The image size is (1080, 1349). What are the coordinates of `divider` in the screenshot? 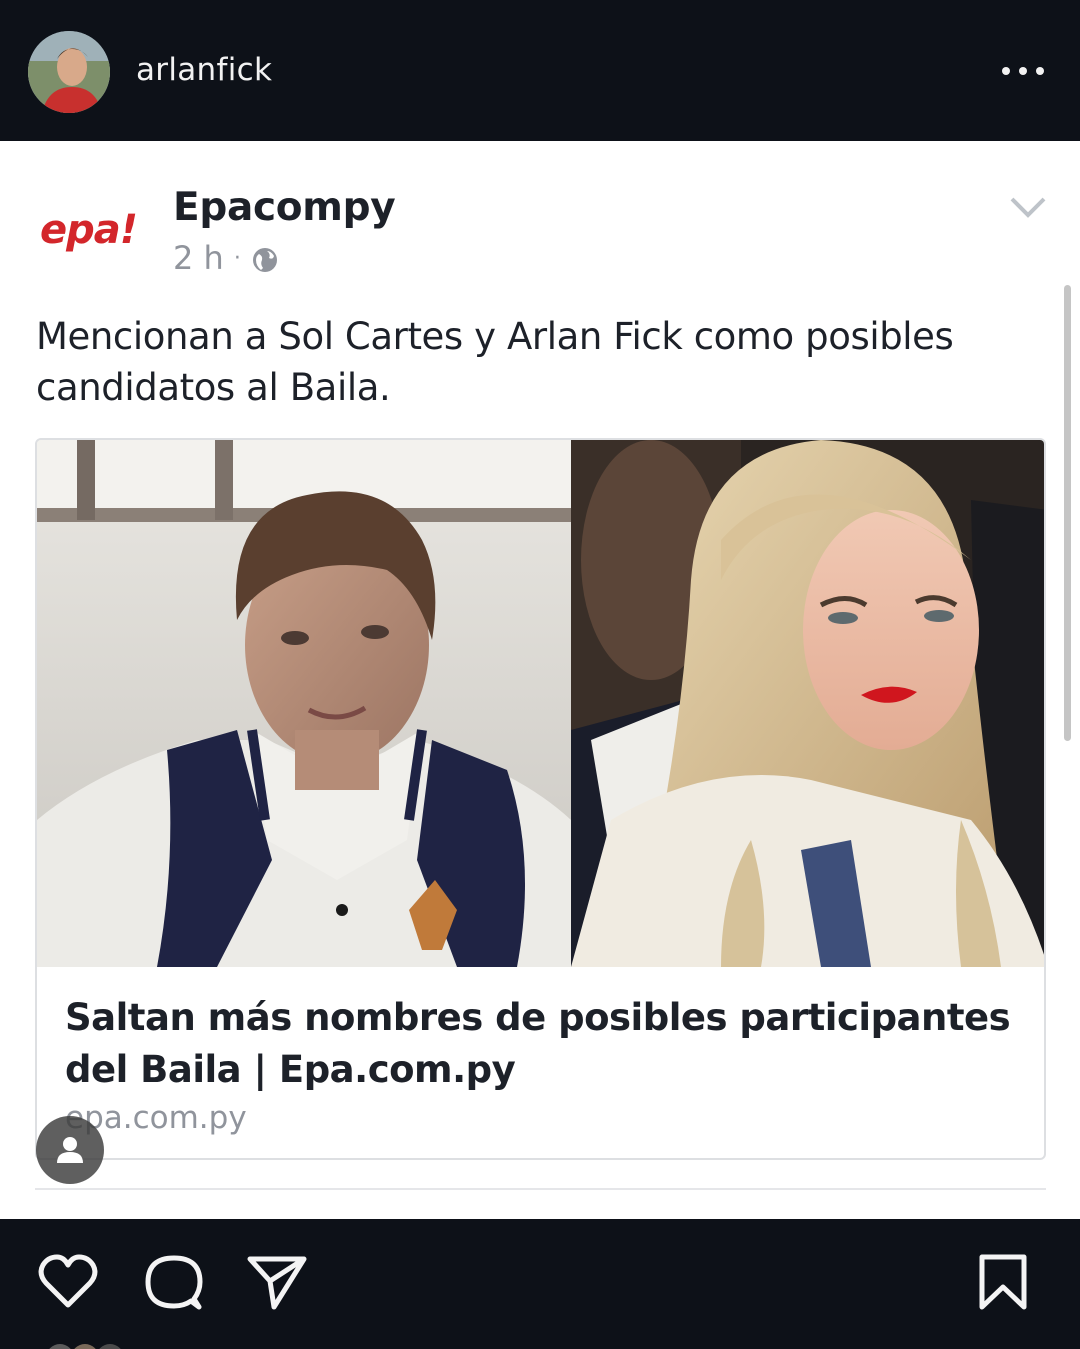 It's located at (540, 1189).